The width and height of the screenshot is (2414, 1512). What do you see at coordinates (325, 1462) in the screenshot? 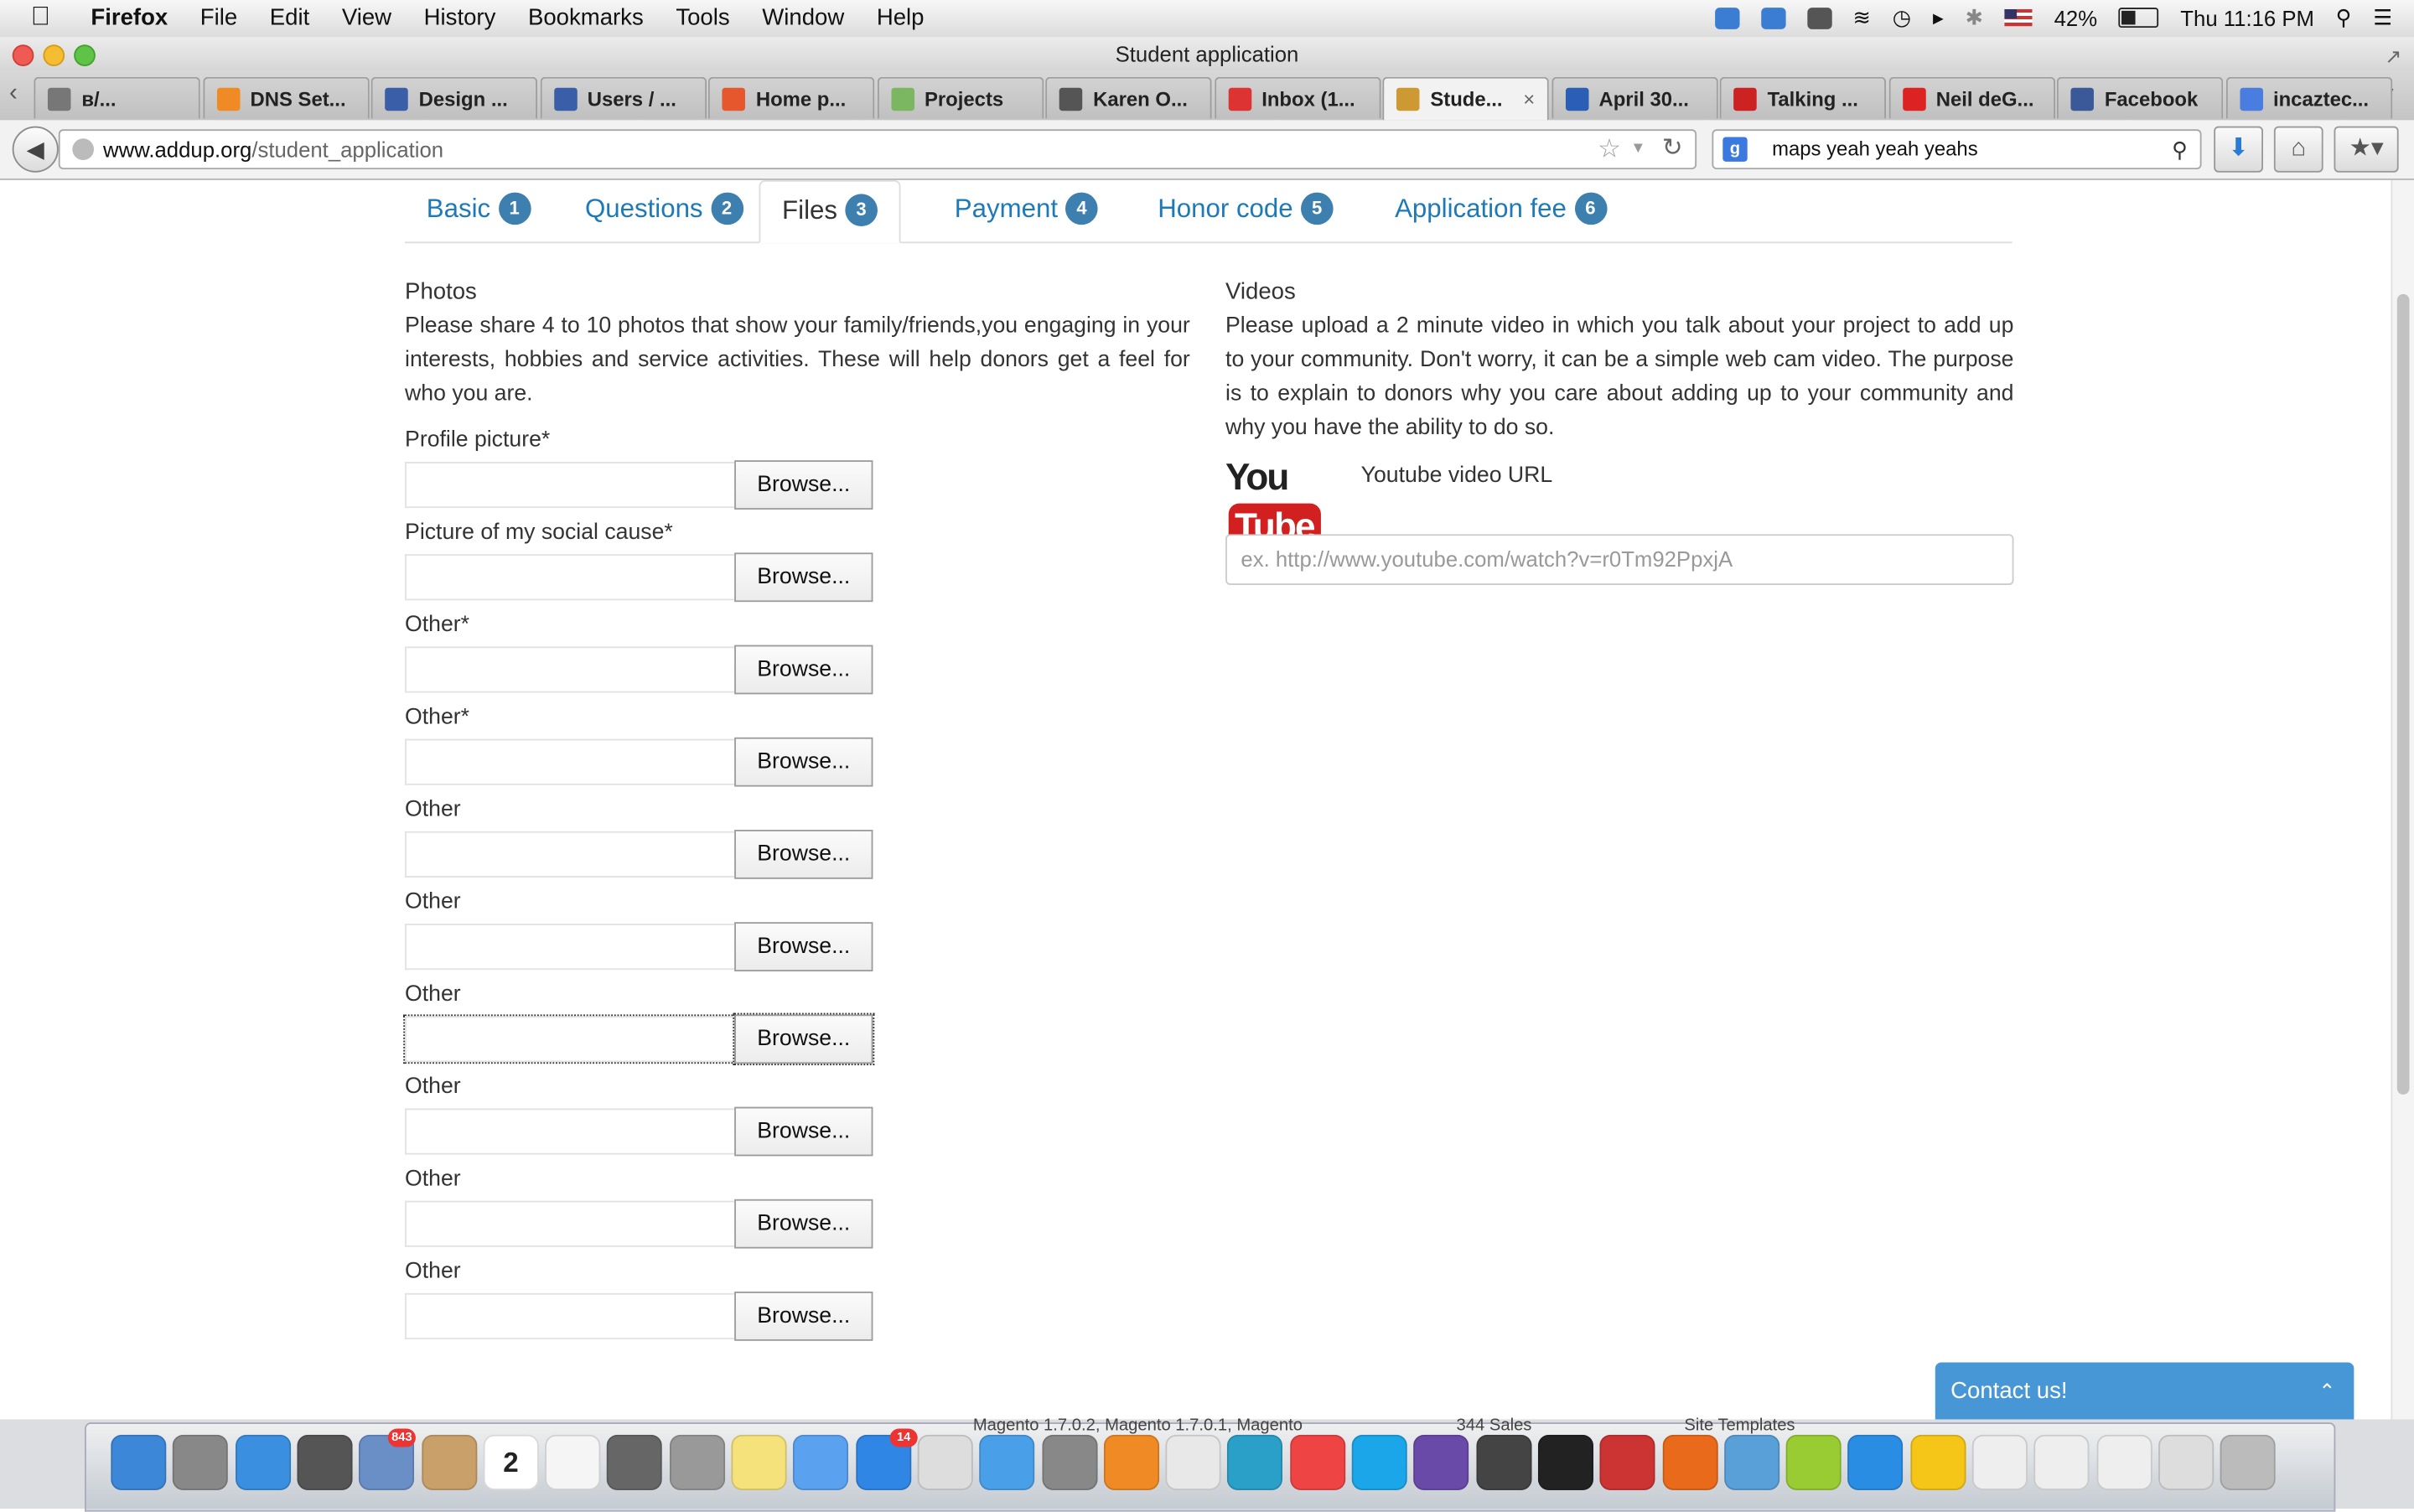
I see `photo-booth-icon` at bounding box center [325, 1462].